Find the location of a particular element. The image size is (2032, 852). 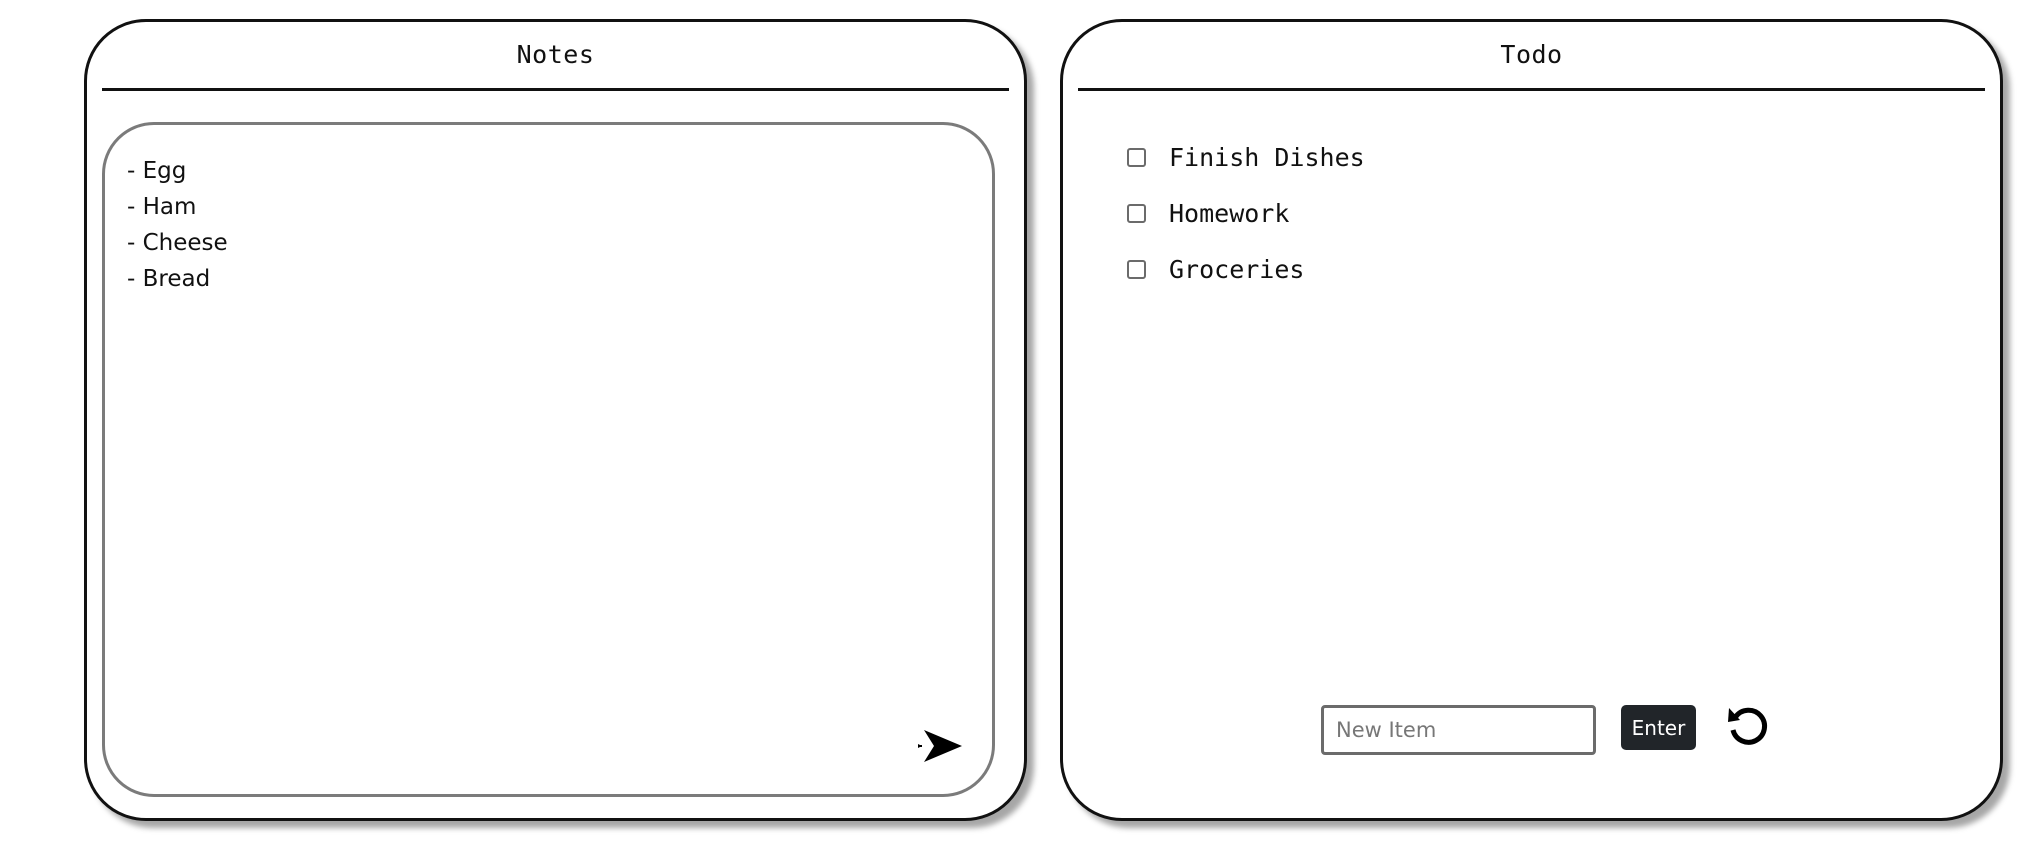

notes-title: Notes is located at coordinates (555, 54).